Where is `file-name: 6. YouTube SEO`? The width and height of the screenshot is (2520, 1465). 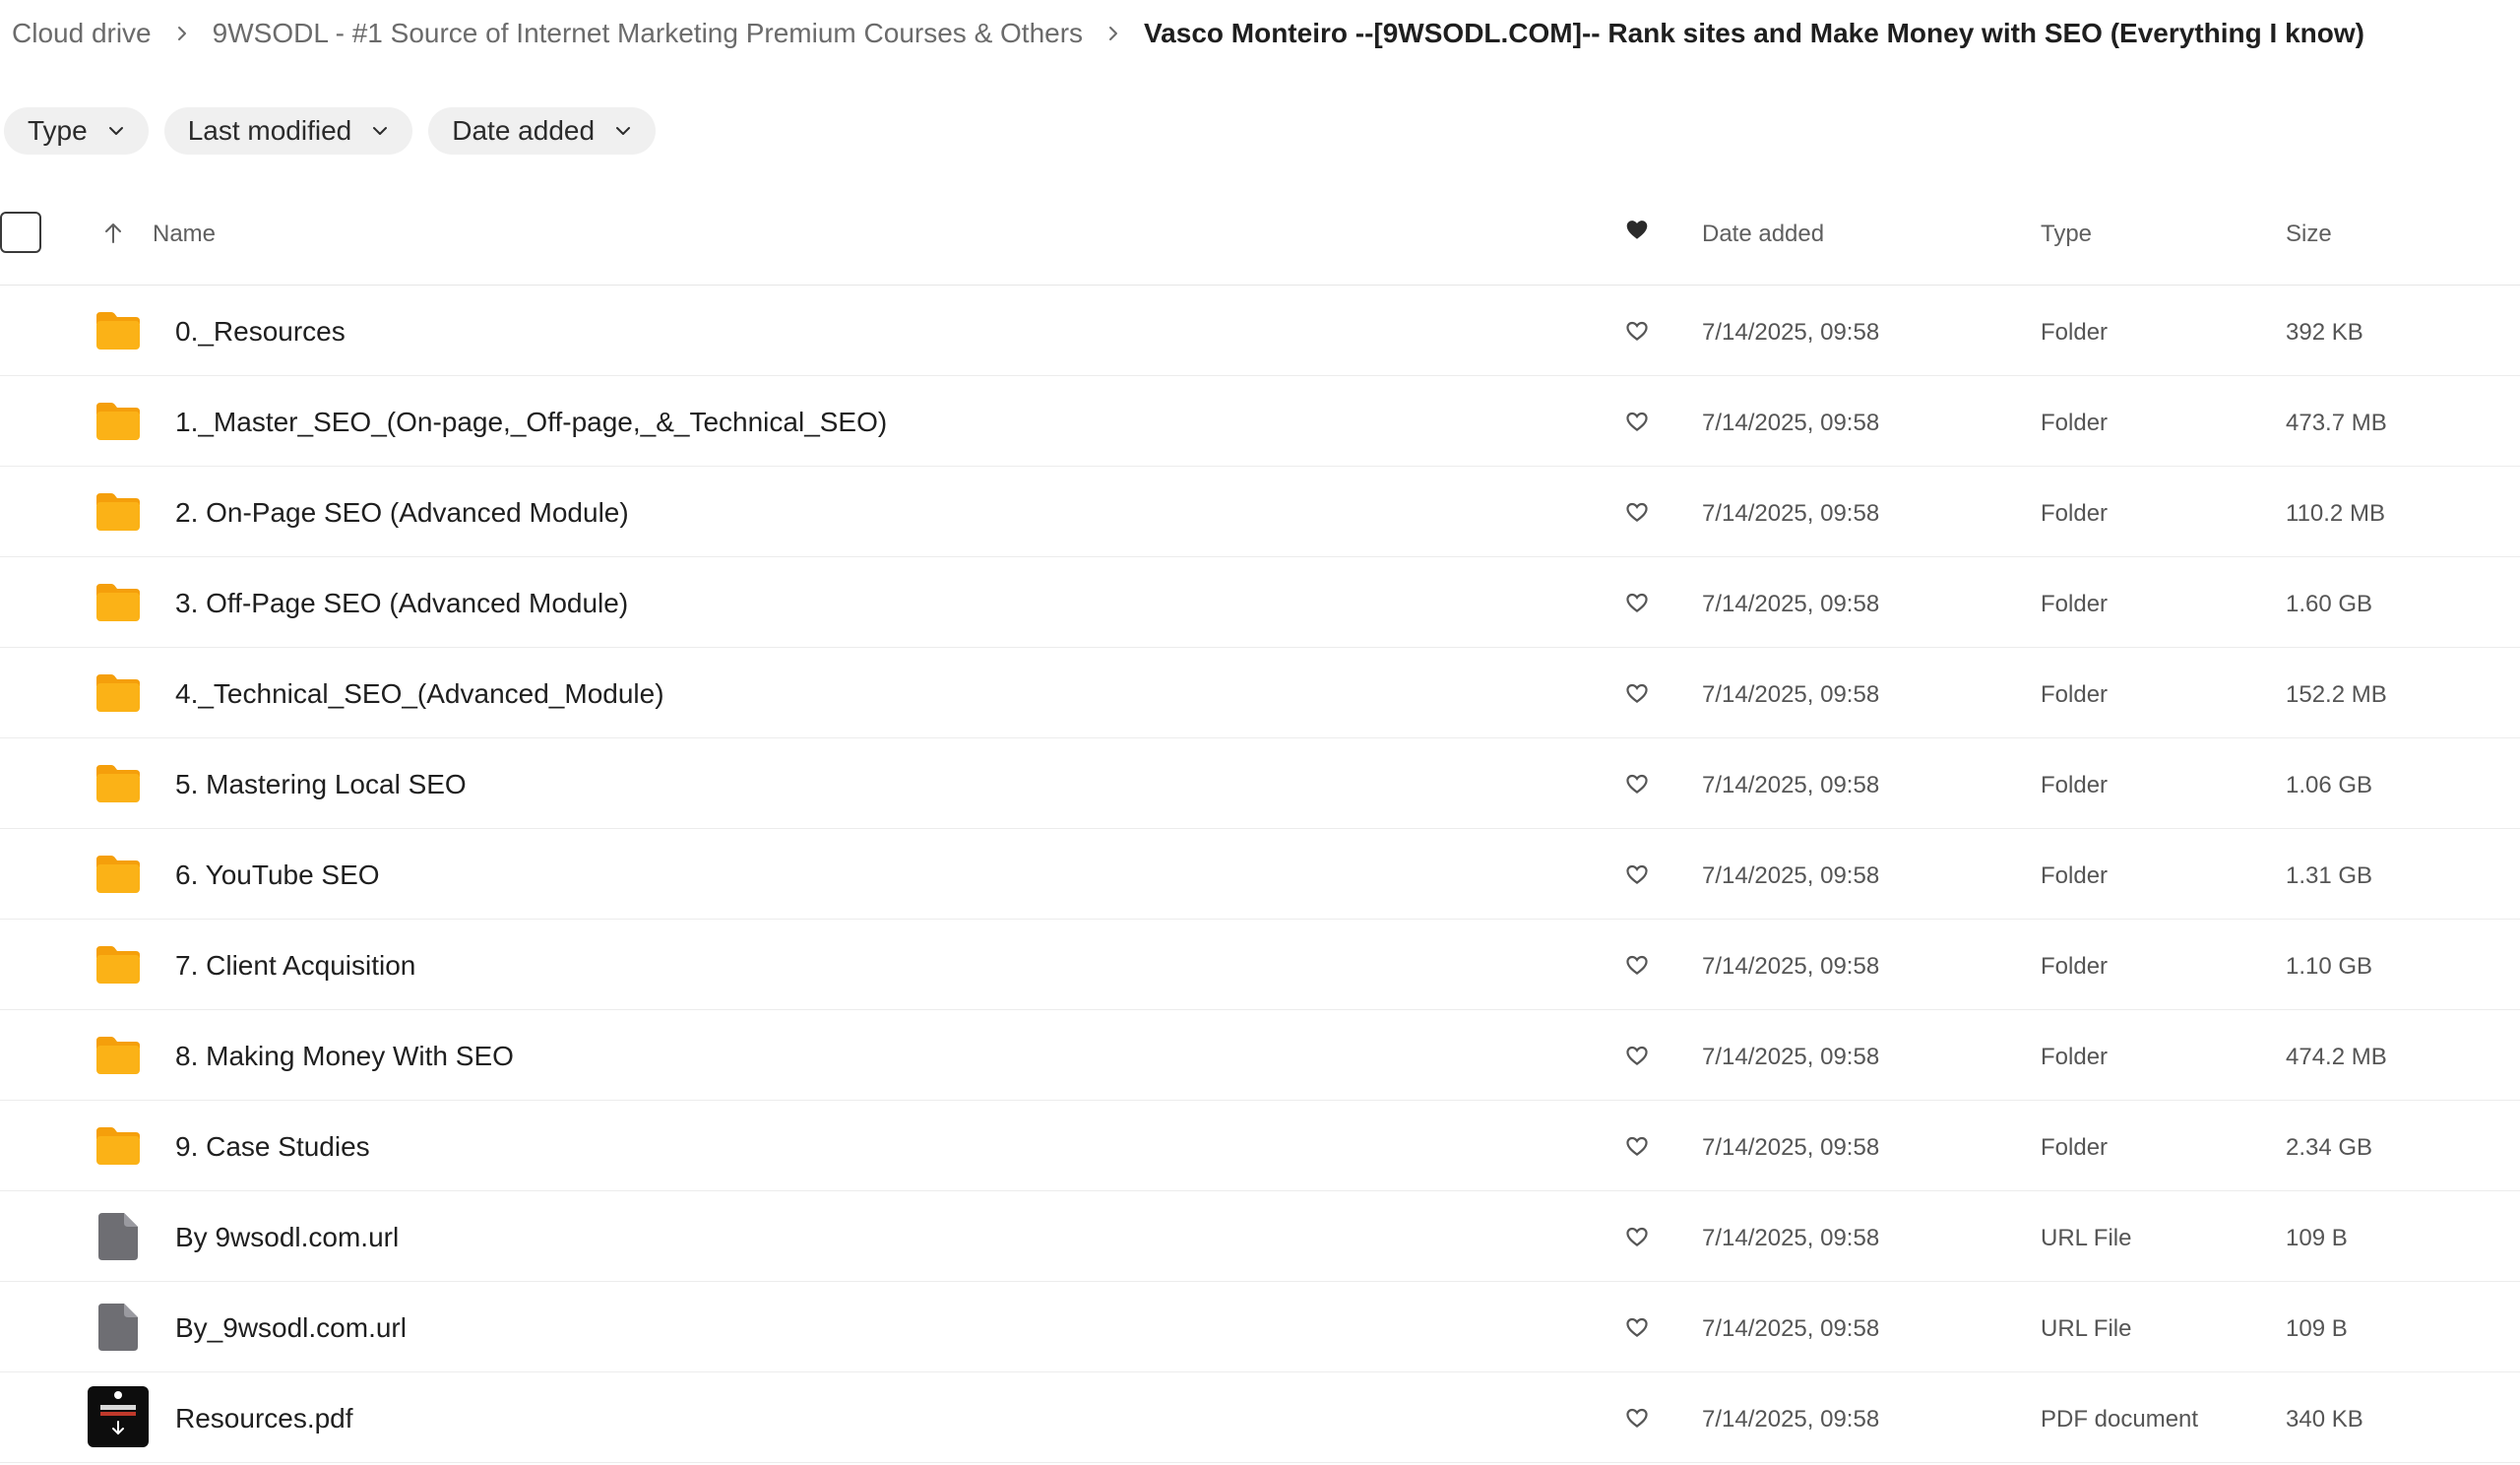
file-name: 6. YouTube SEO is located at coordinates (277, 875).